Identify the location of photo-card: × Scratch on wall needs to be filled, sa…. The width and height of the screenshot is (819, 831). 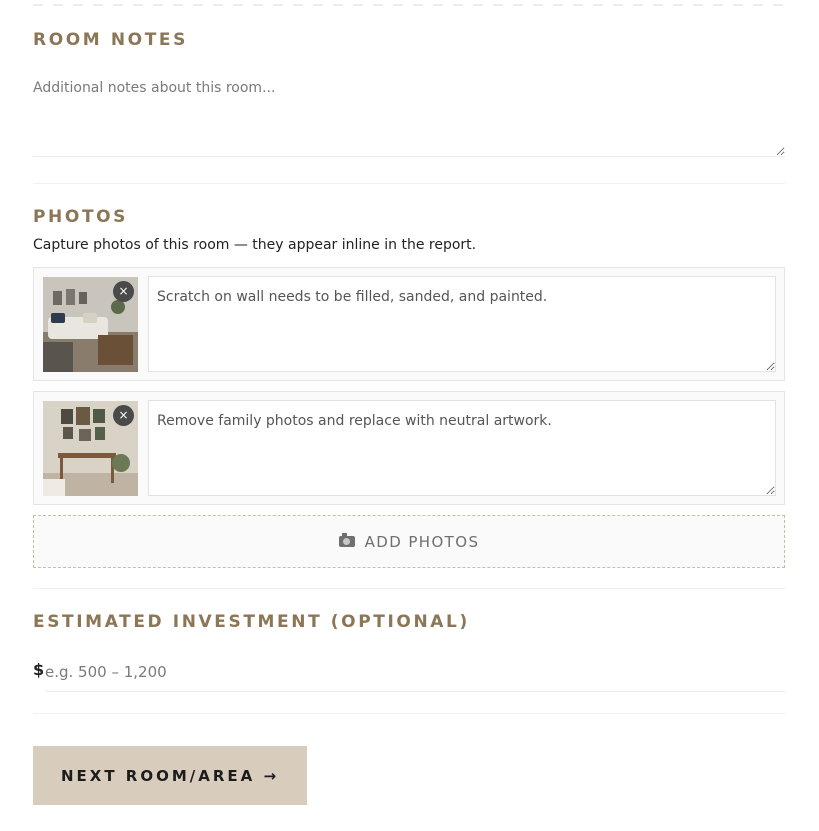
(409, 324).